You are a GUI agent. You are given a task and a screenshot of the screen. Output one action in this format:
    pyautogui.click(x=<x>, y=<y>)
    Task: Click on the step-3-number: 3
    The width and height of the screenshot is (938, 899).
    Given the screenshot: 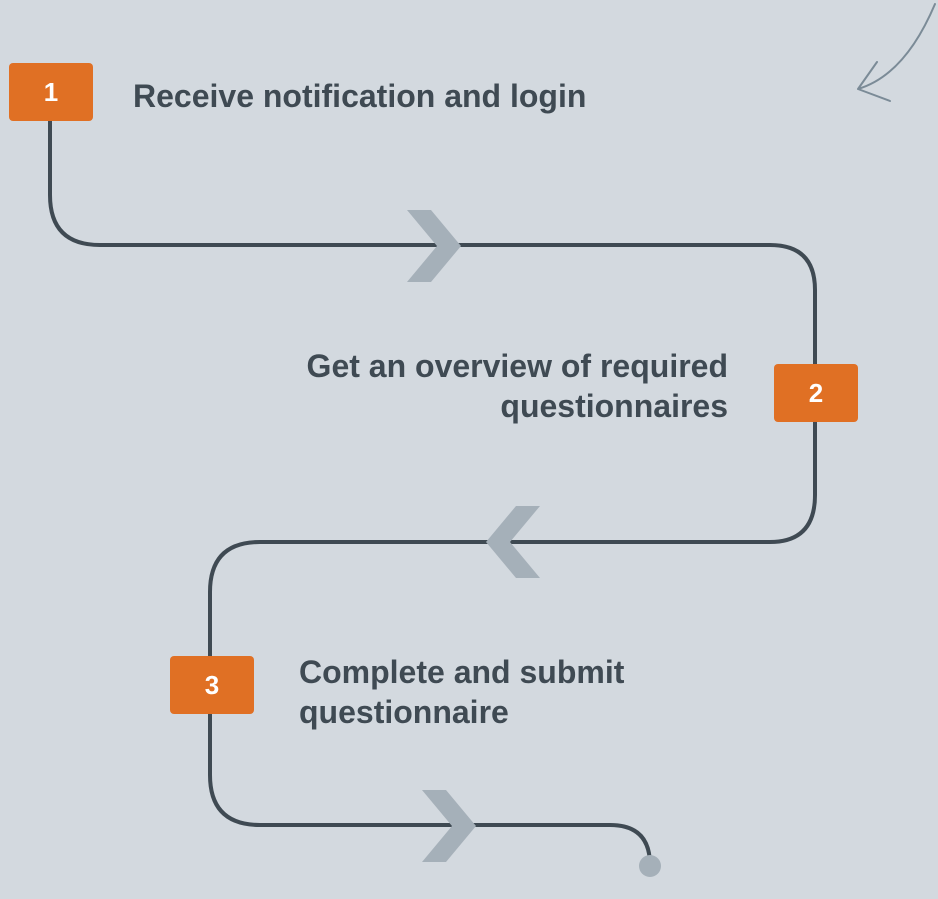 What is the action you would take?
    pyautogui.click(x=212, y=684)
    